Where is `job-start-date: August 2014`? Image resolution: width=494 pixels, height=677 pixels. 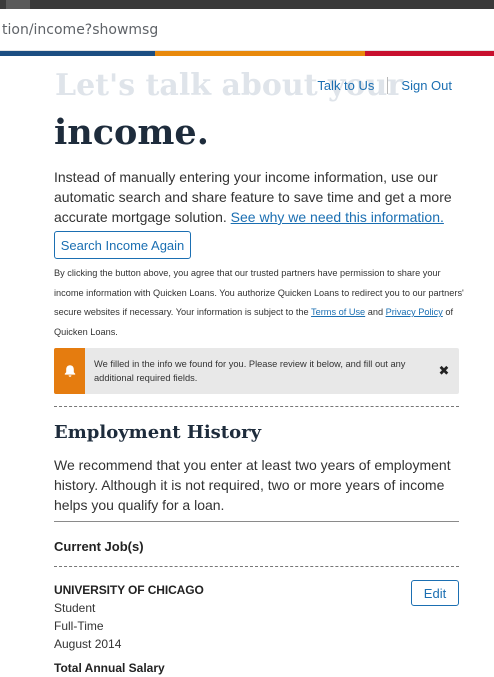
job-start-date: August 2014 is located at coordinates (88, 644).